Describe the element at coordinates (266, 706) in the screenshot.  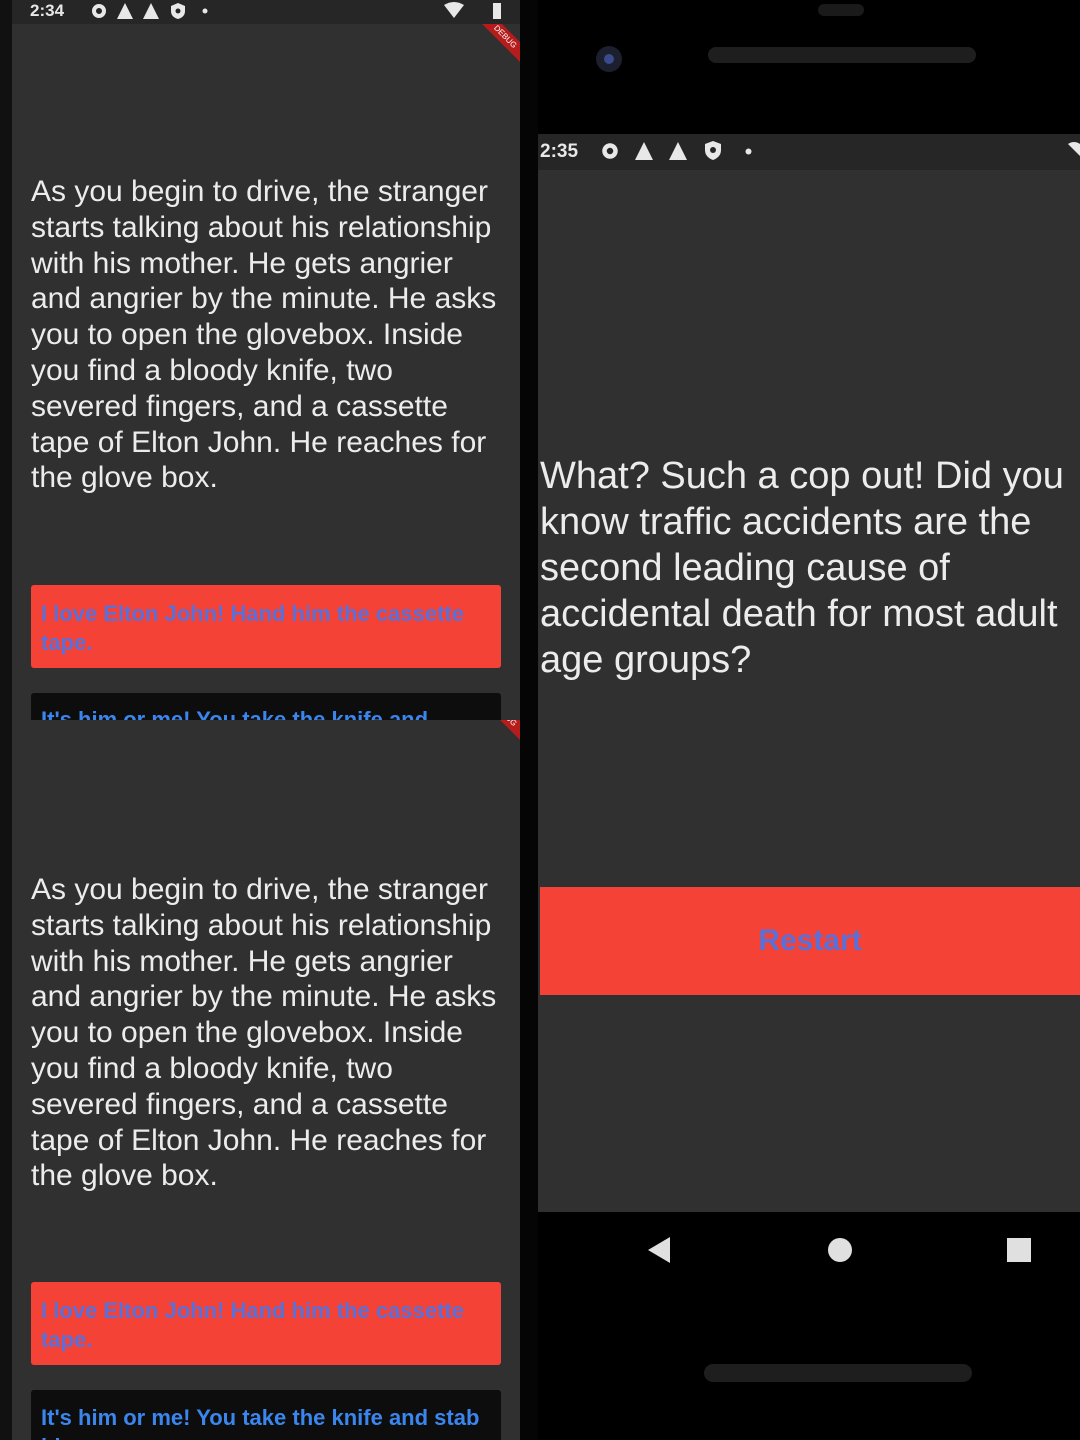
I see `choice-2-button: It's him or me! You take the knife and` at that location.